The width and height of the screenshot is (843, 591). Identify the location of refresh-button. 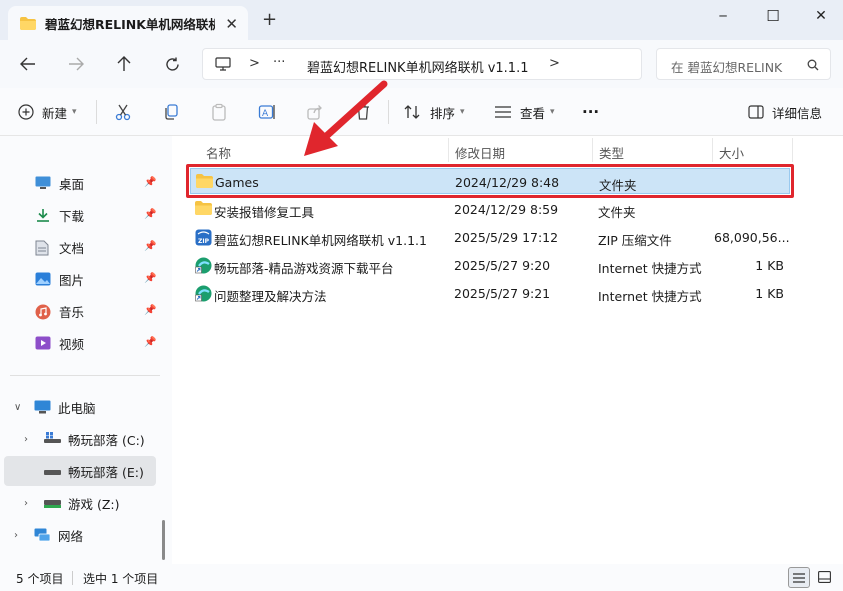
(172, 64).